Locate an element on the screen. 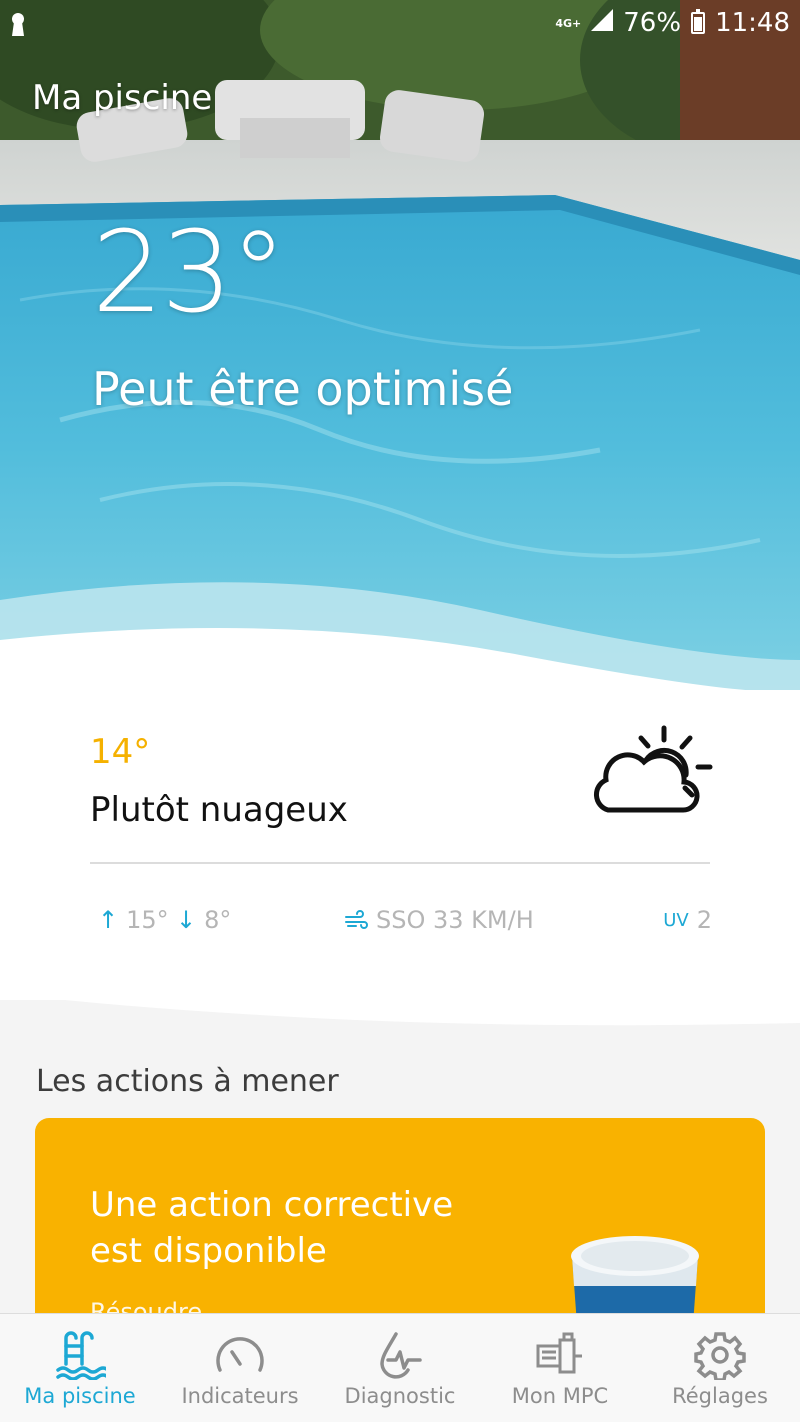 The height and width of the screenshot is (1422, 800). weather-metrics: ↑ 15° ↓ 8° SSO 33 KM/H UV 2 is located at coordinates (405, 926).